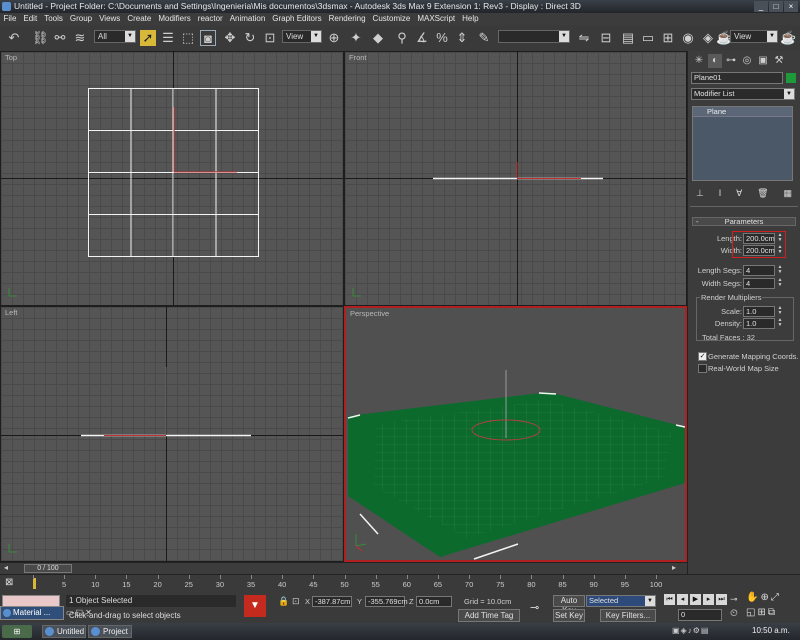 The height and width of the screenshot is (640, 800). Describe the element at coordinates (115, 36) in the screenshot. I see `selection-filter-dropdown: All ▼` at that location.